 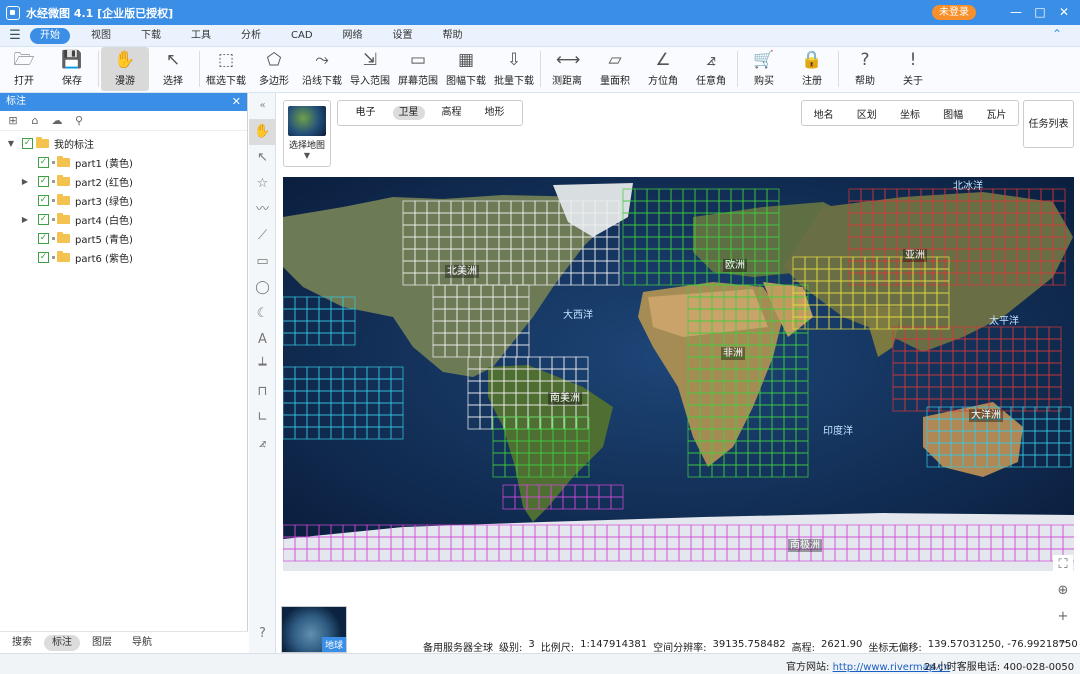 What do you see at coordinates (913, 69) in the screenshot?
I see `toolbar-button-18: ! 关于` at bounding box center [913, 69].